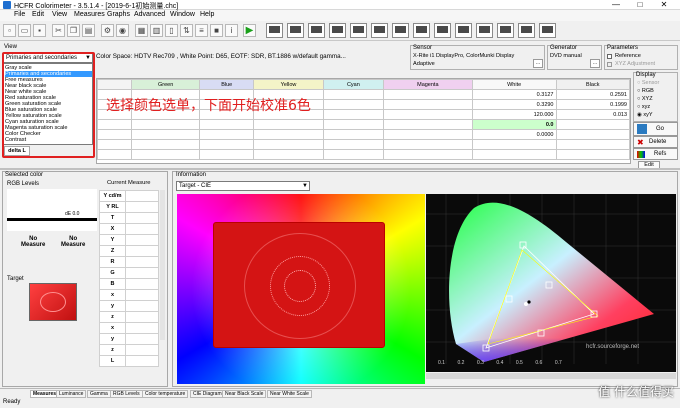  I want to click on display-option-xyy: ◉ xyY, so click(645, 115).